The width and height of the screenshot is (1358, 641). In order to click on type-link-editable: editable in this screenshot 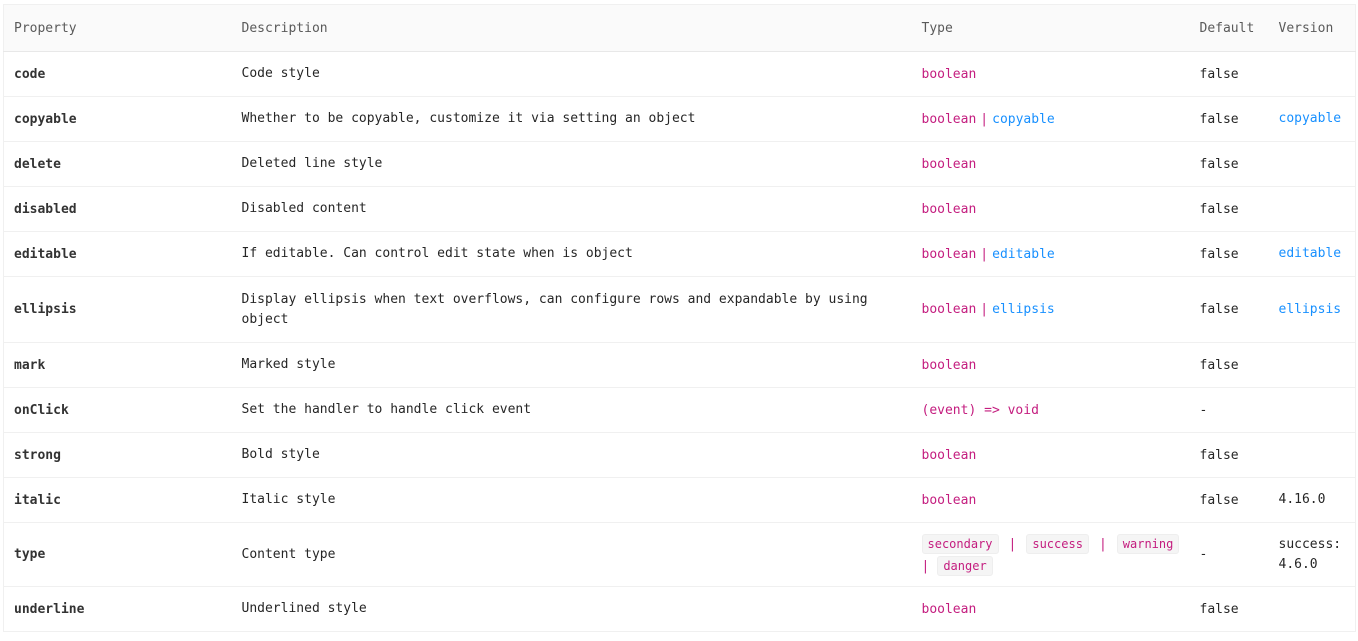, I will do `click(1023, 254)`.